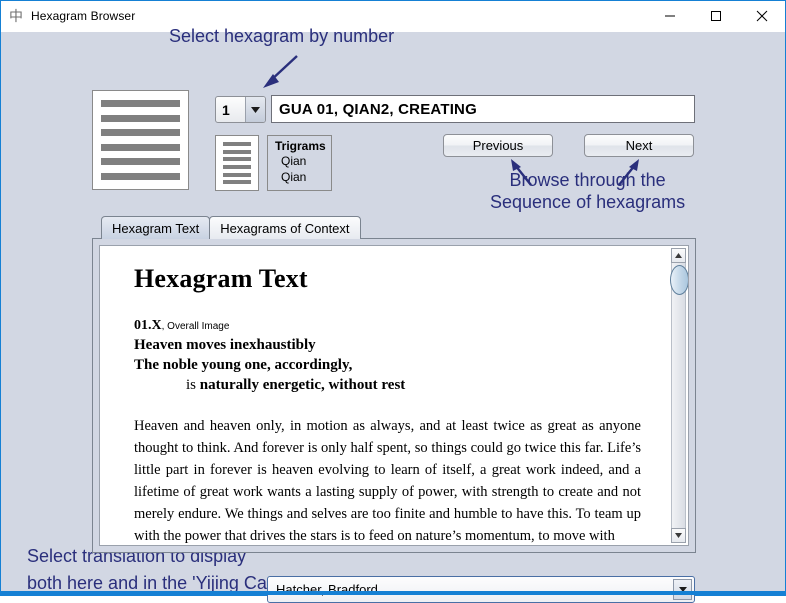  I want to click on window-title: Hexagram Browser, so click(83, 16).